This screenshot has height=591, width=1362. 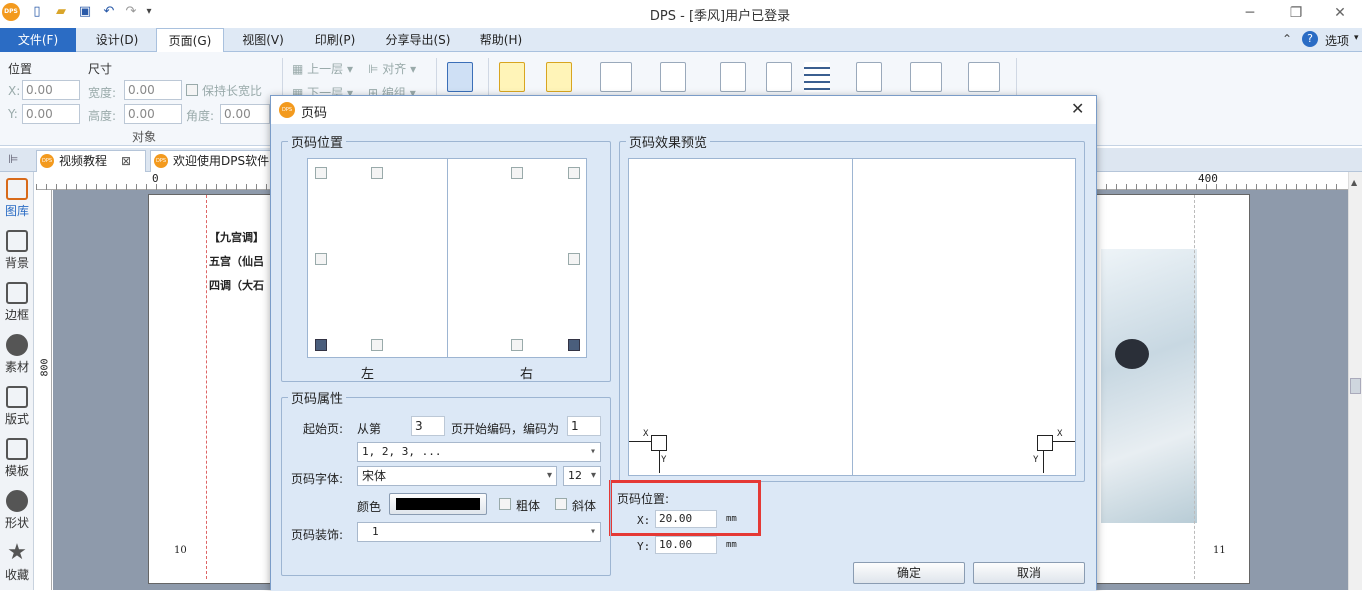 I want to click on decoration-select: 1, so click(x=479, y=532).